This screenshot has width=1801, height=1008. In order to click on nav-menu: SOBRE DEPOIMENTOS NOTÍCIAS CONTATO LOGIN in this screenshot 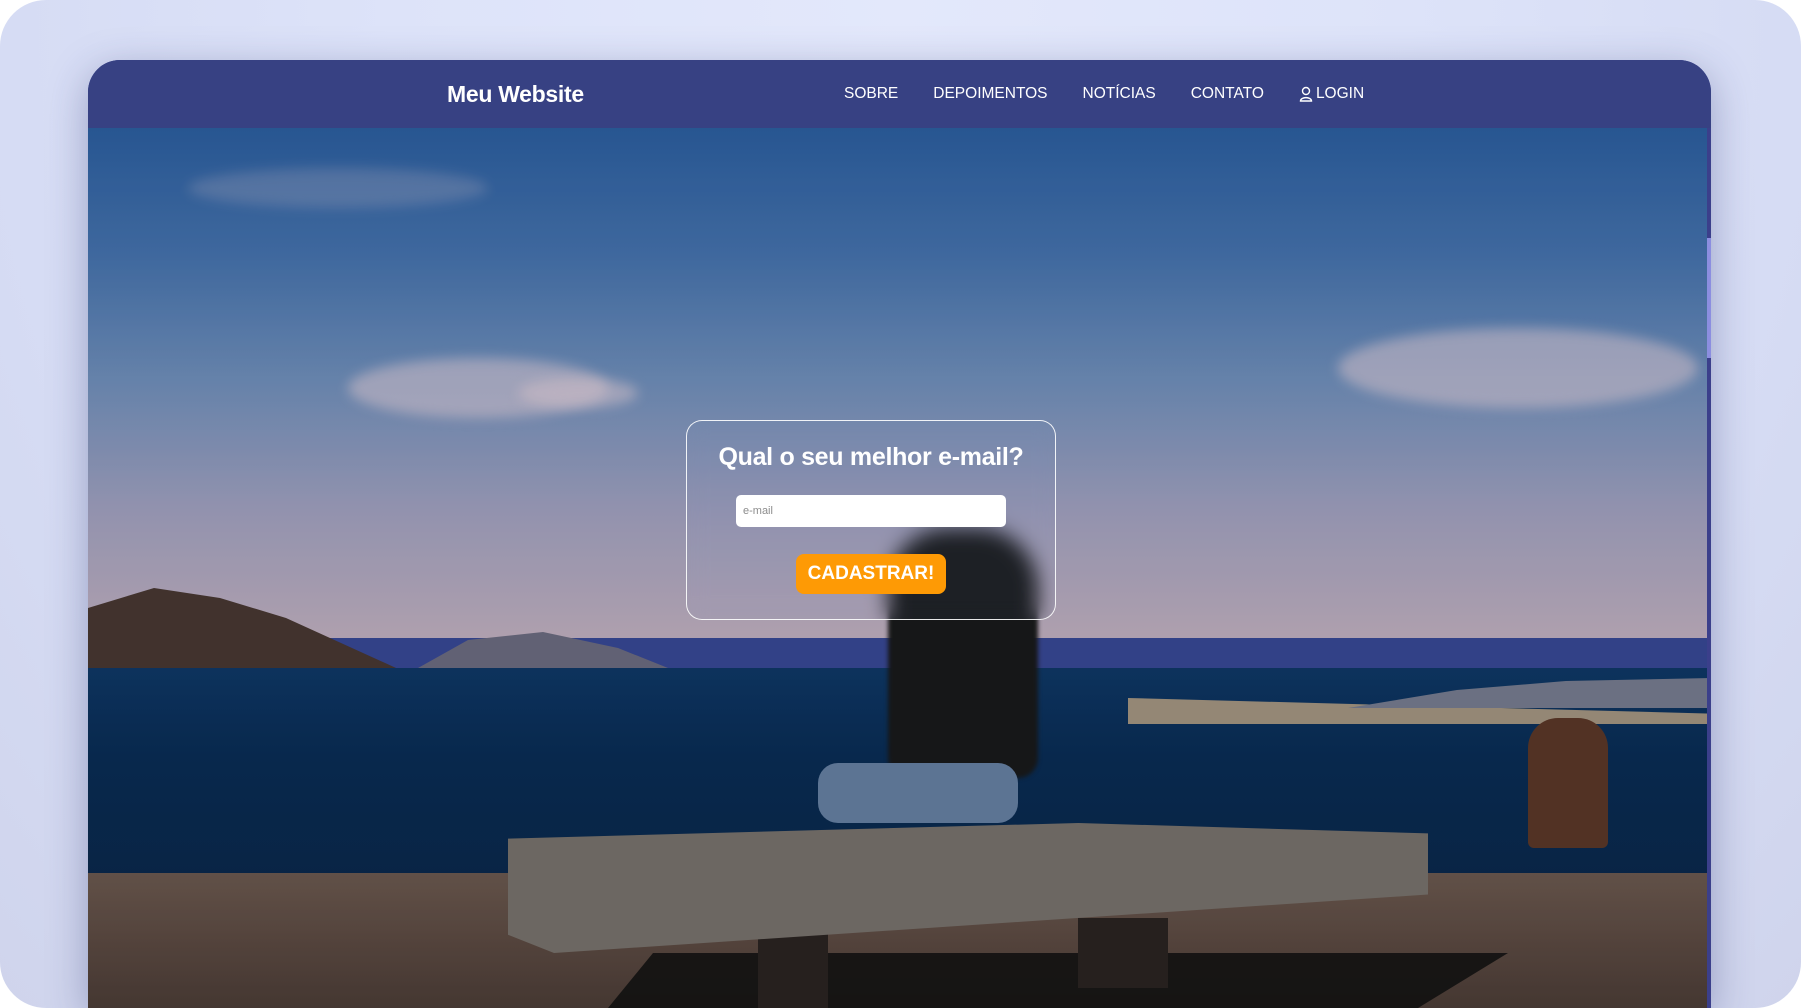, I will do `click(1121, 94)`.